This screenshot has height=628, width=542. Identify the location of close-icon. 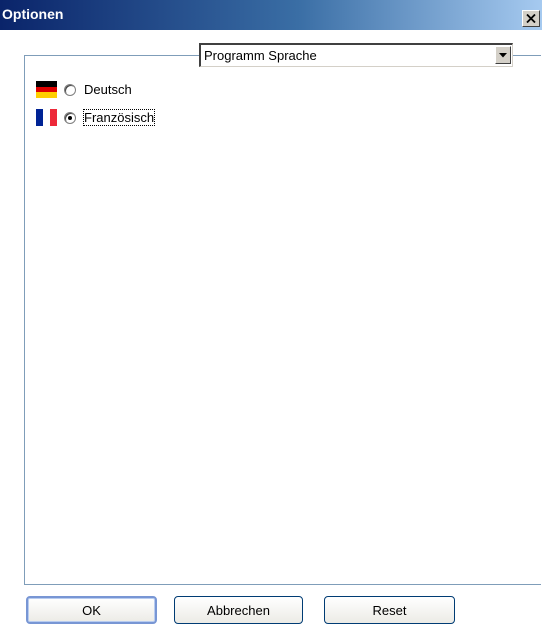
(531, 18).